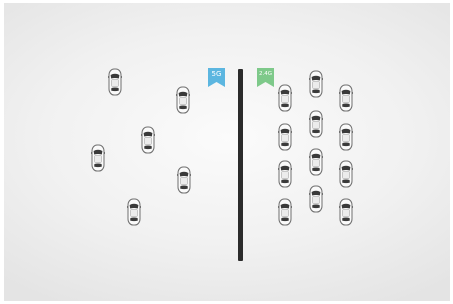  What do you see at coordinates (216, 74) in the screenshot?
I see `band-5g-label: 5G` at bounding box center [216, 74].